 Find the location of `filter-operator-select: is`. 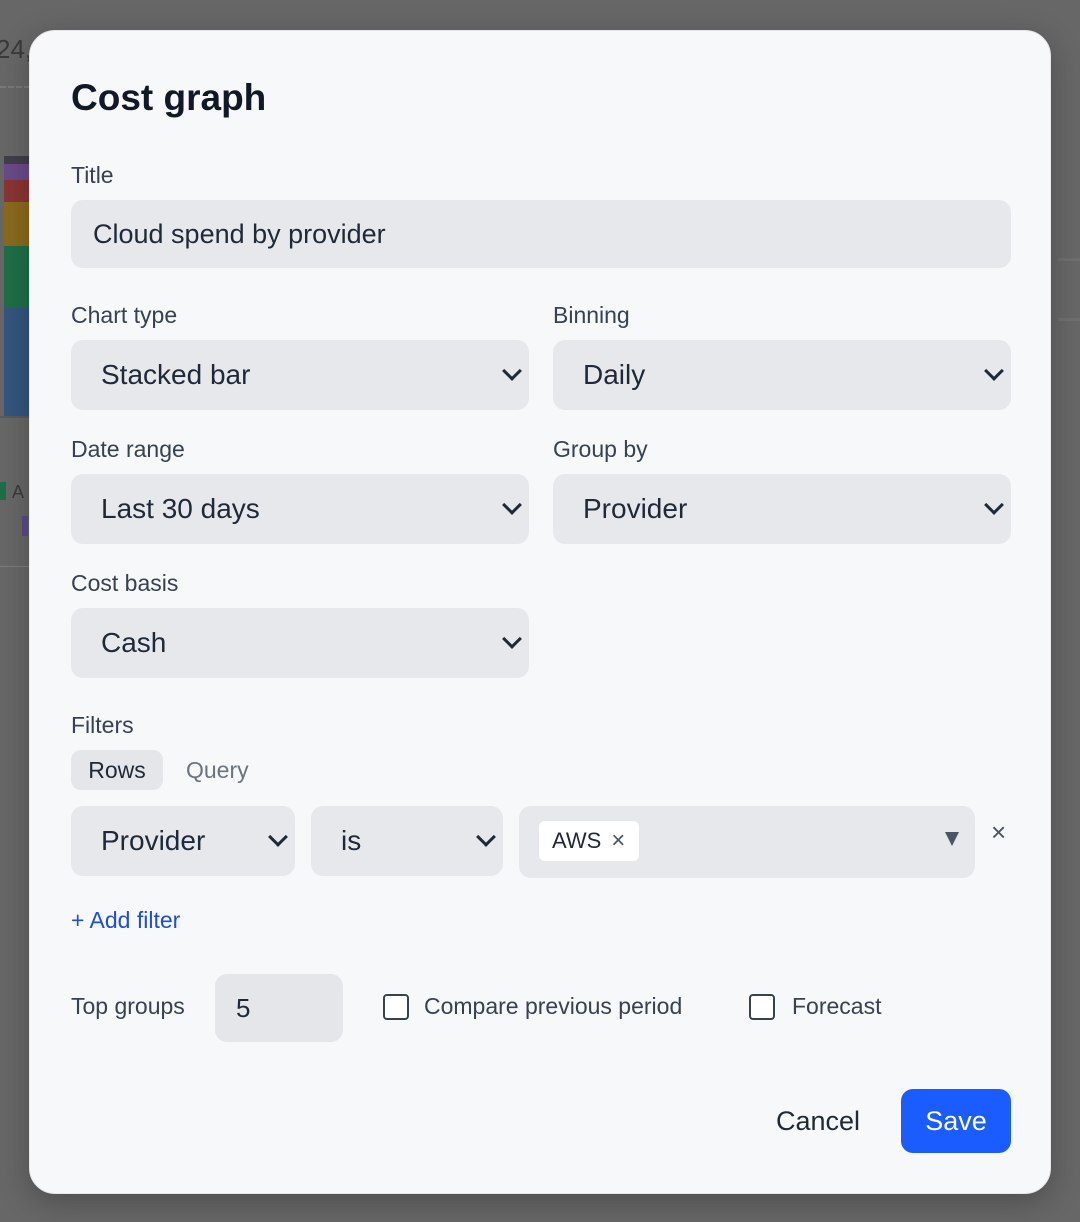

filter-operator-select: is is located at coordinates (407, 841).